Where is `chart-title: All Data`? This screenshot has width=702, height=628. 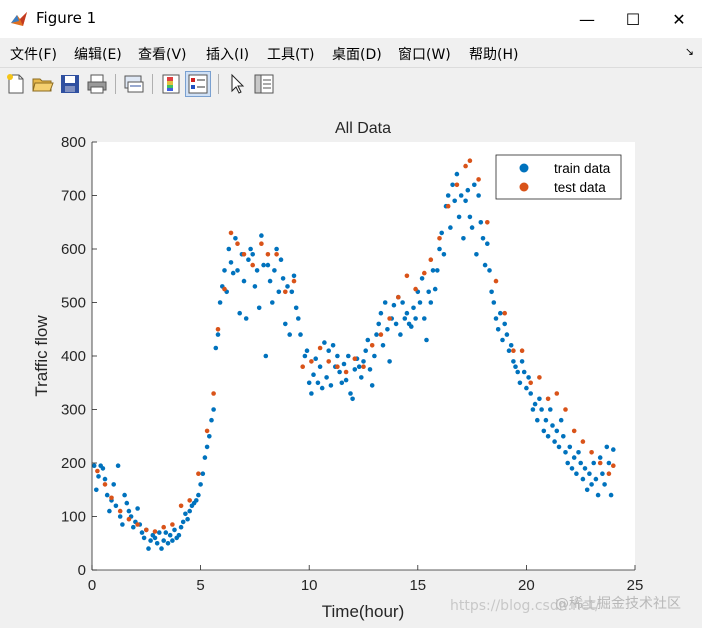 chart-title: All Data is located at coordinates (363, 128).